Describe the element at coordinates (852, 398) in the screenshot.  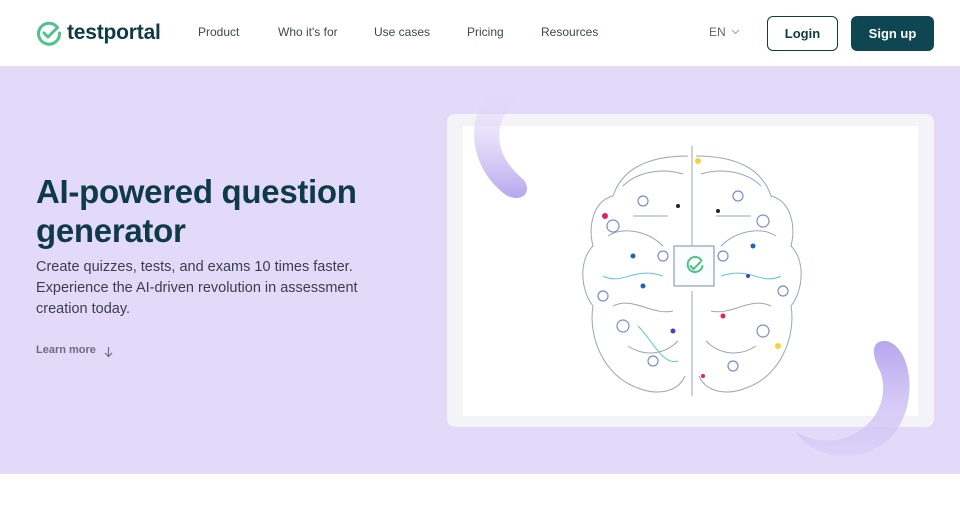
I see `decorative-arc-bottom` at that location.